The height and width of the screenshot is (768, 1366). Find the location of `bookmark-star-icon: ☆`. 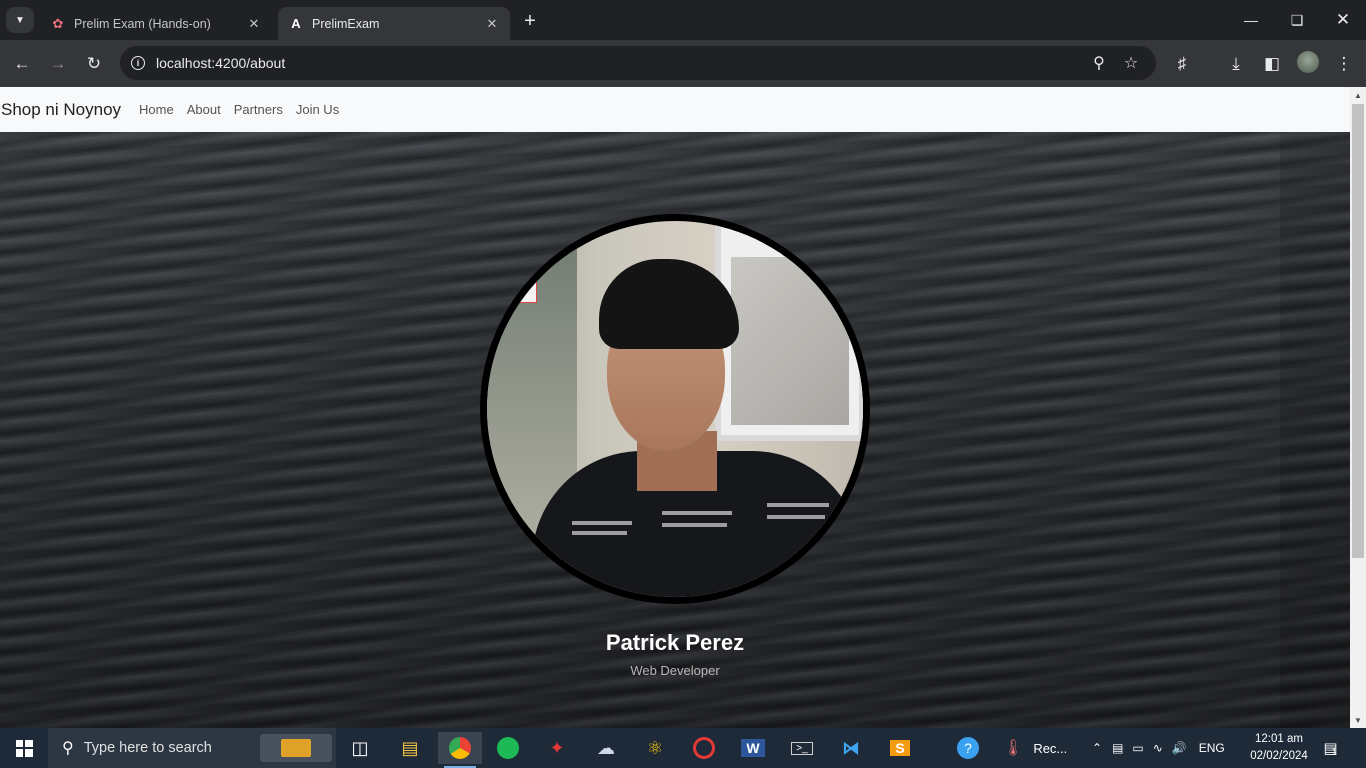

bookmark-star-icon: ☆ is located at coordinates (1131, 63).